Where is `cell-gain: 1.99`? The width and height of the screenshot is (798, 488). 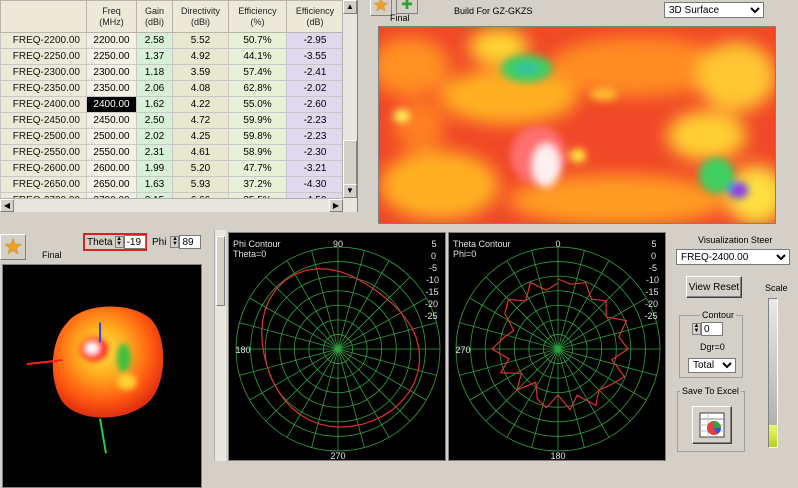 cell-gain: 1.99 is located at coordinates (154, 168).